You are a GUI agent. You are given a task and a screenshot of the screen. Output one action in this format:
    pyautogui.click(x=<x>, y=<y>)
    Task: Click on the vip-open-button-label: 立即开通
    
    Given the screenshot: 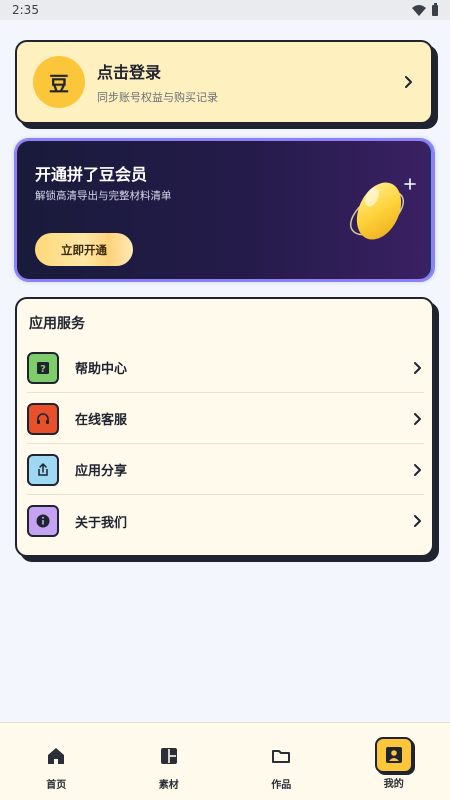 What is the action you would take?
    pyautogui.click(x=84, y=249)
    